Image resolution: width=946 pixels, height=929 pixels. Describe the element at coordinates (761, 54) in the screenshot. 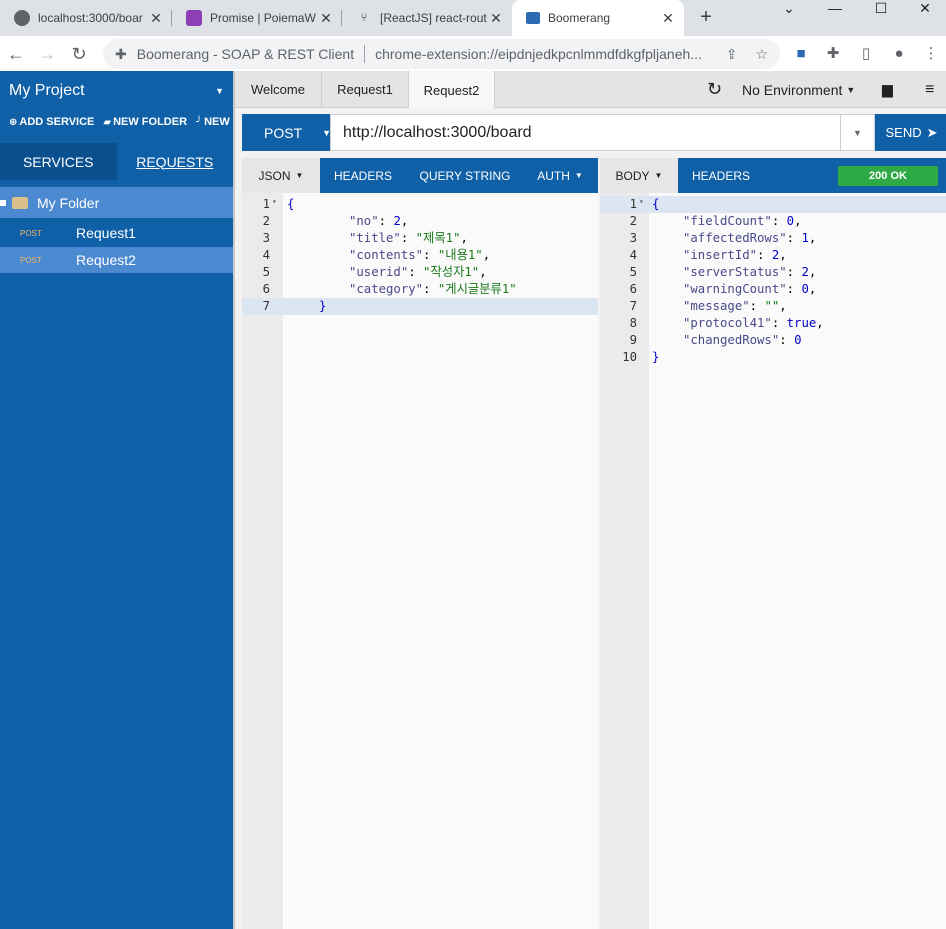

I see `star-icon: ☆` at that location.